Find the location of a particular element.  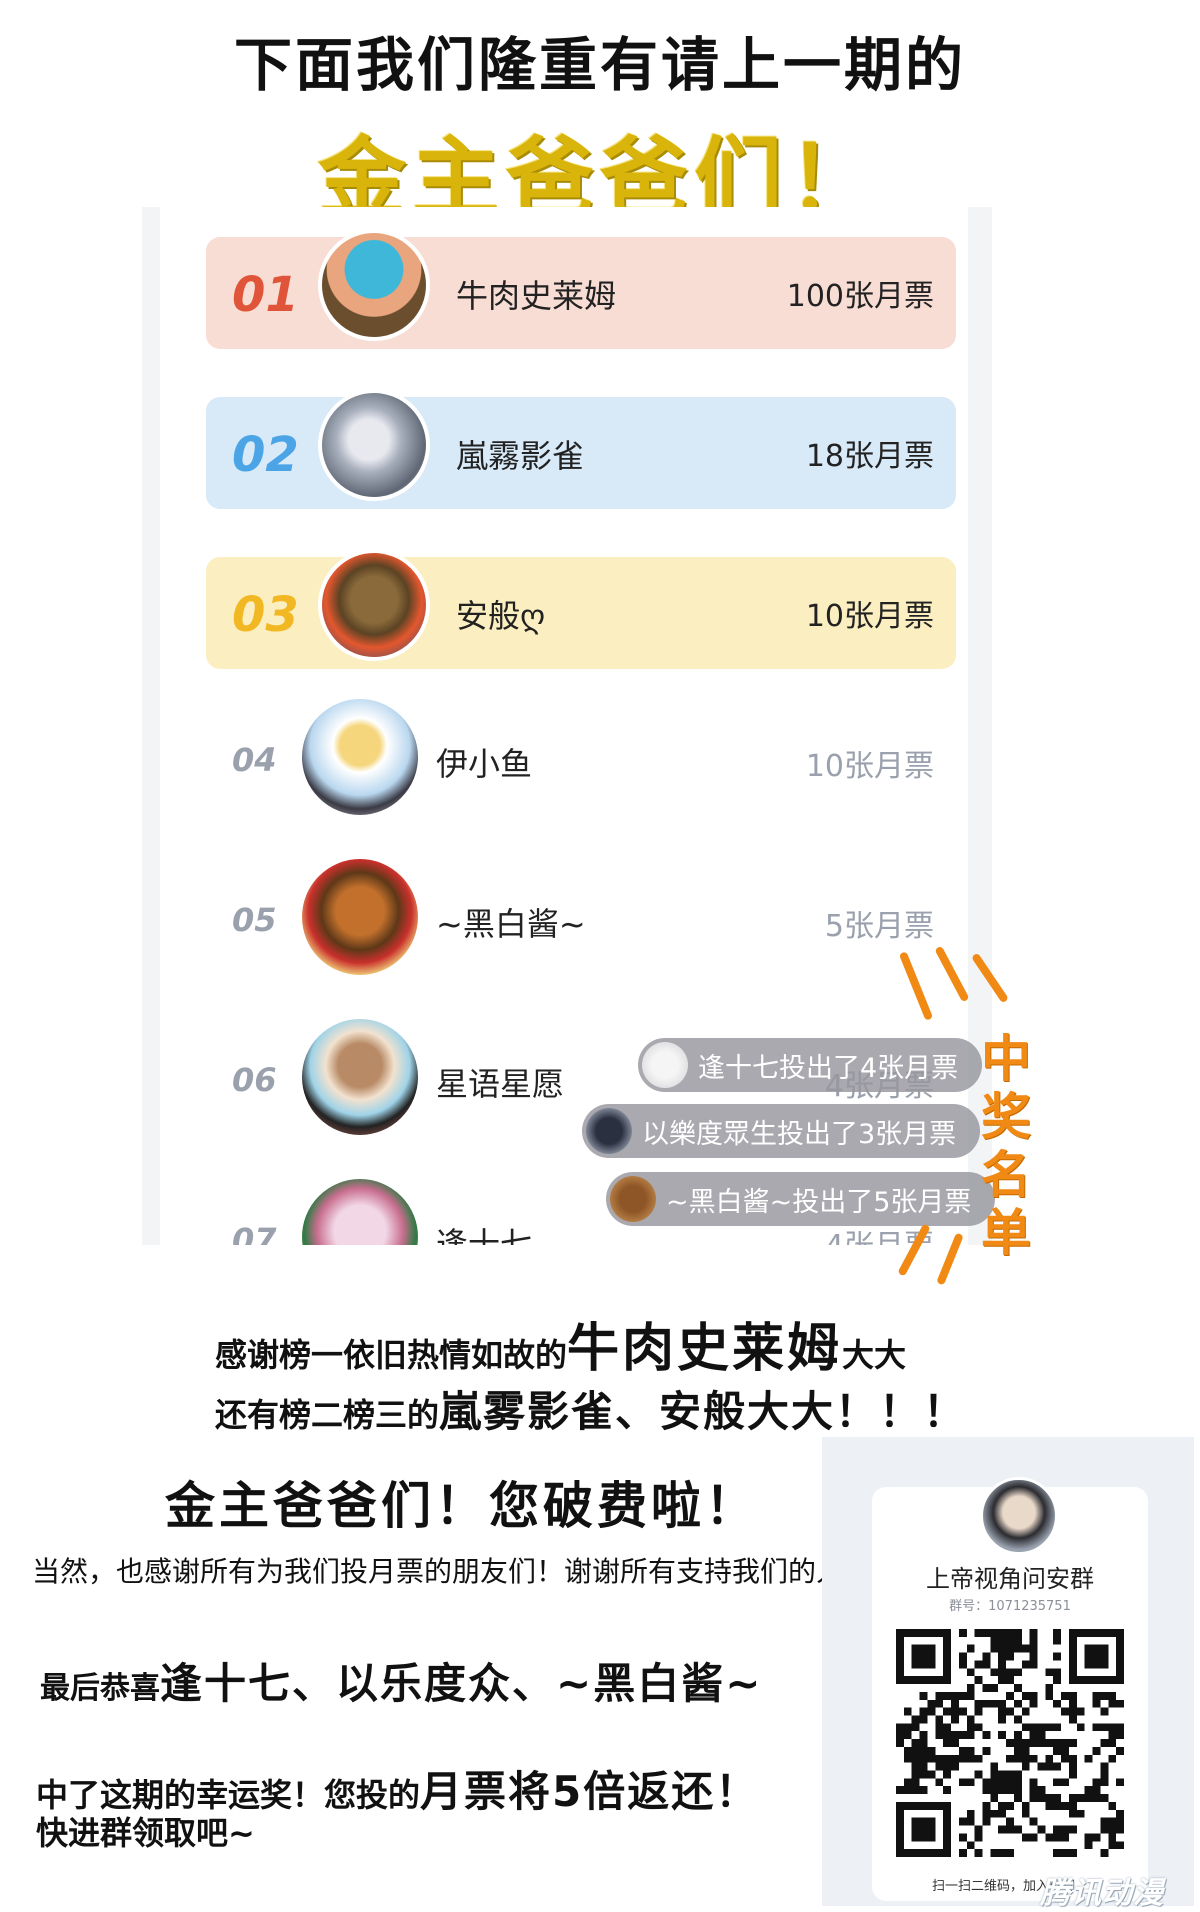

watermark-logo: 腾讯动漫 is located at coordinates (1102, 1893).